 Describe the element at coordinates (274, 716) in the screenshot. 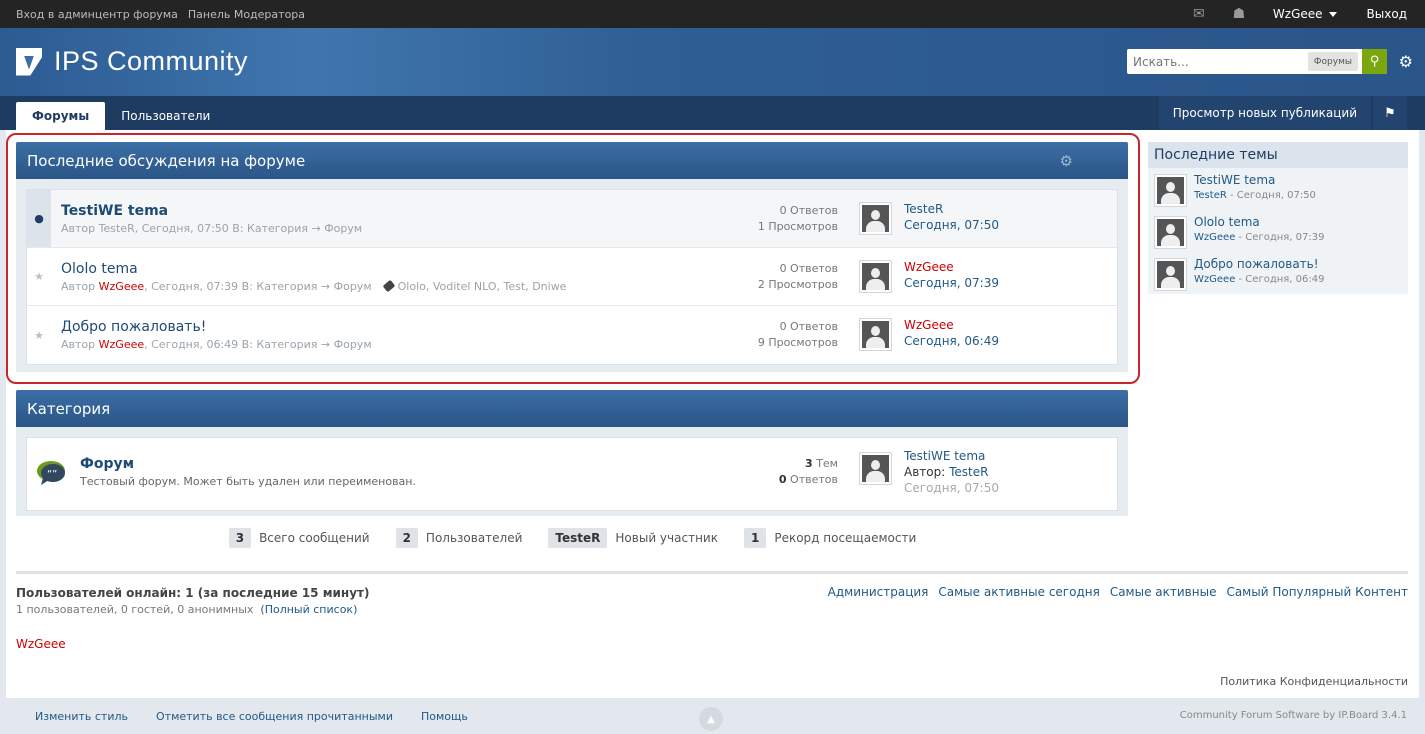

I see `mark-all-read-link: Отметить все сообщения прочитанными` at that location.